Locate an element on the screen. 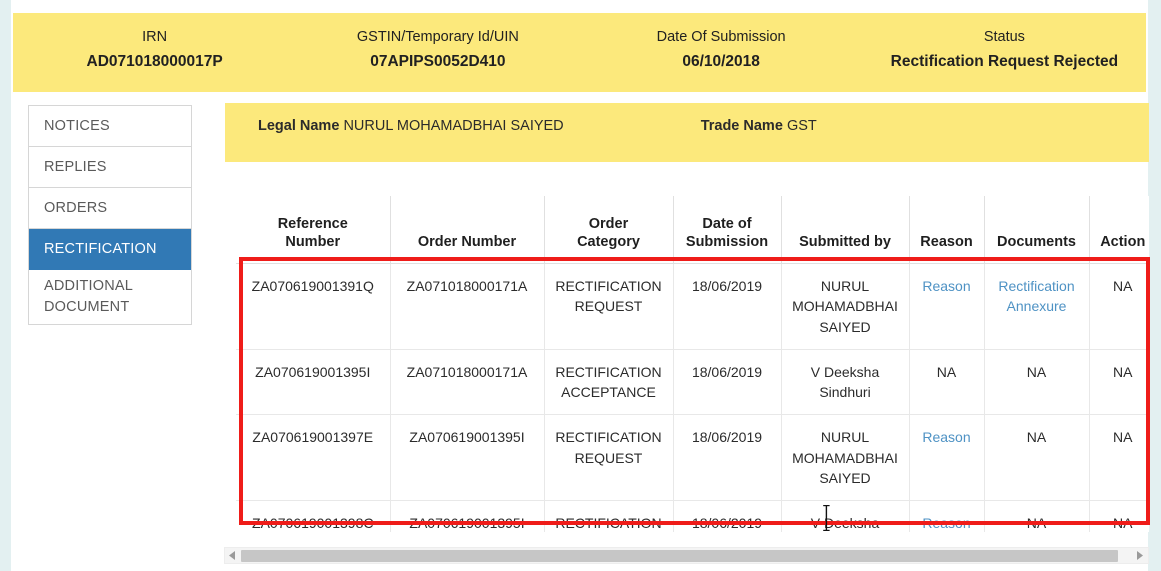  trade-name-field: Trade Name GST is located at coordinates (759, 126).